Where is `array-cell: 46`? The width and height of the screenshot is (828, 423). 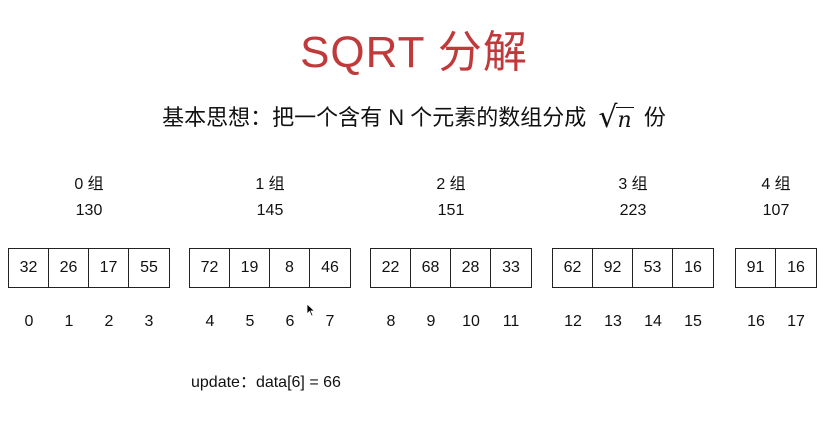
array-cell: 46 is located at coordinates (330, 267).